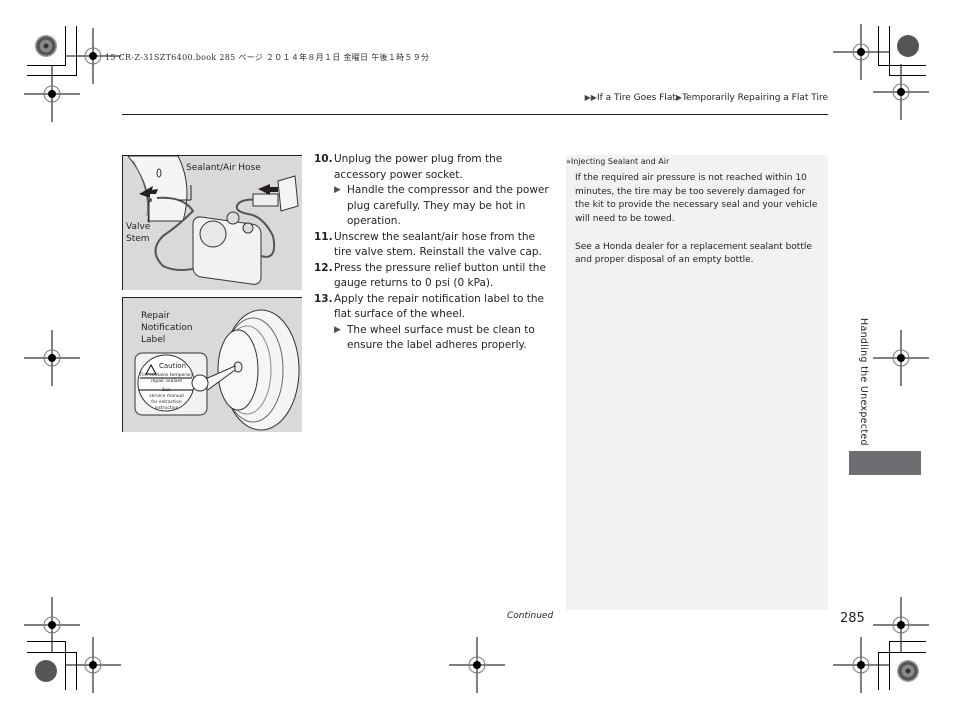  Describe the element at coordinates (530, 616) in the screenshot. I see `continued-label: Continued` at that location.